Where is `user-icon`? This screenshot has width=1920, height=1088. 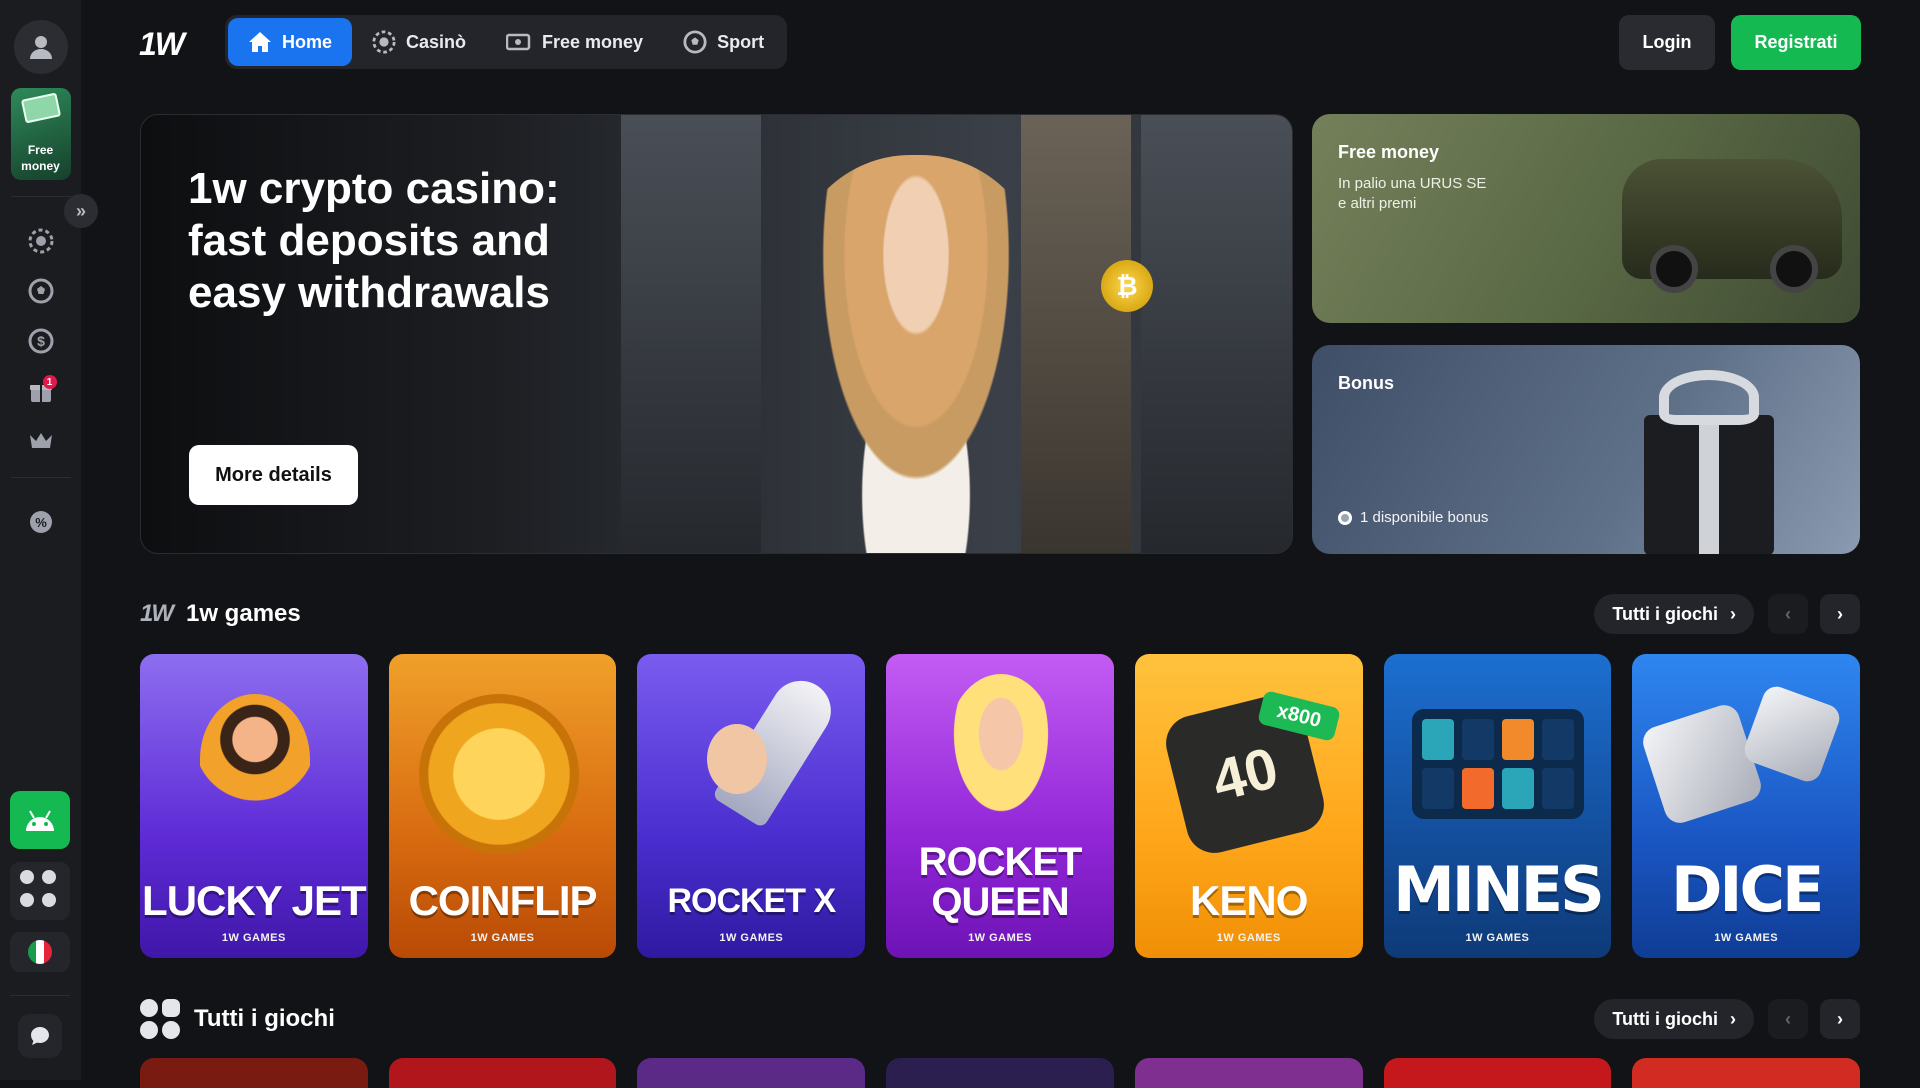 user-icon is located at coordinates (40, 47).